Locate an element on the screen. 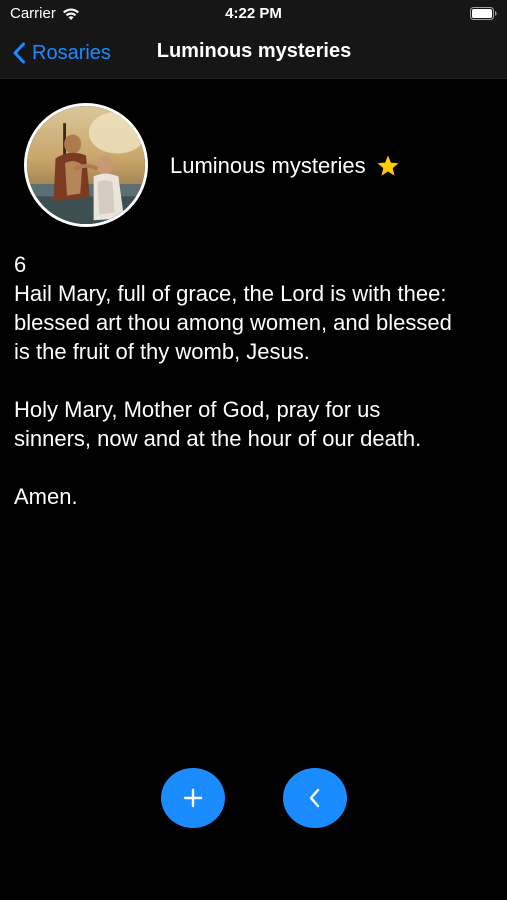 The width and height of the screenshot is (507, 900). baptism-painting is located at coordinates (86, 165).